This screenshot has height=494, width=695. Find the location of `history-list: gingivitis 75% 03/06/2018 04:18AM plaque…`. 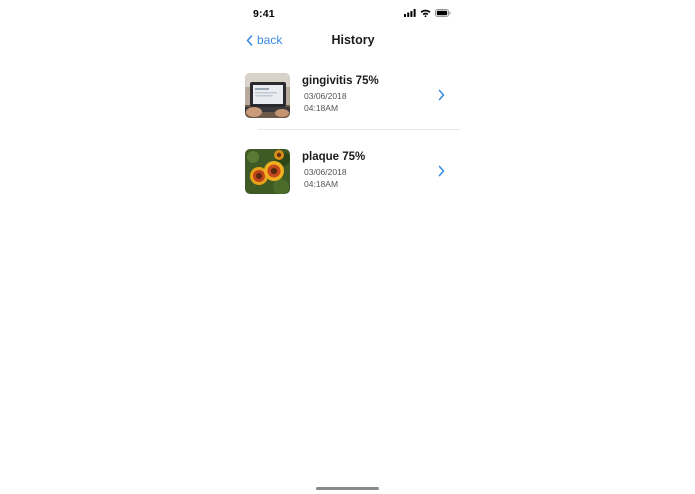

history-list: gingivitis 75% 03/06/2018 04:18AM plaque… is located at coordinates (353, 144).